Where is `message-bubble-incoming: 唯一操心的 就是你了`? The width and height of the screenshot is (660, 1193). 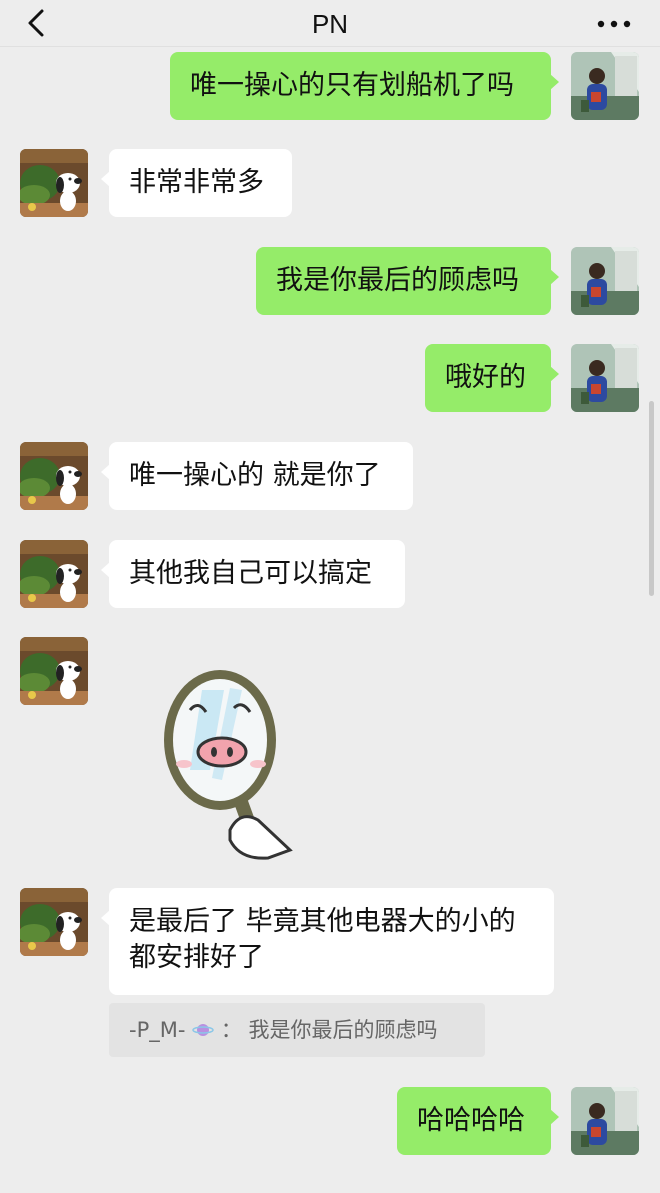
message-bubble-incoming: 唯一操心的 就是你了 is located at coordinates (257, 476).